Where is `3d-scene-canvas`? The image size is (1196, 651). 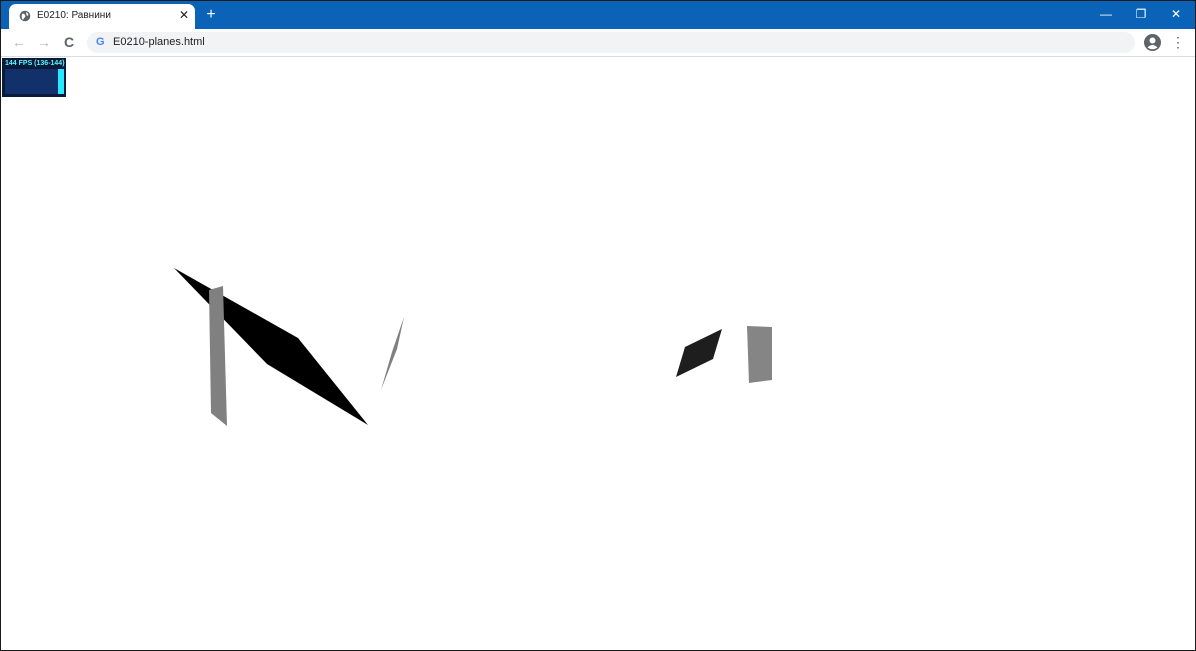
3d-scene-canvas is located at coordinates (473, 347).